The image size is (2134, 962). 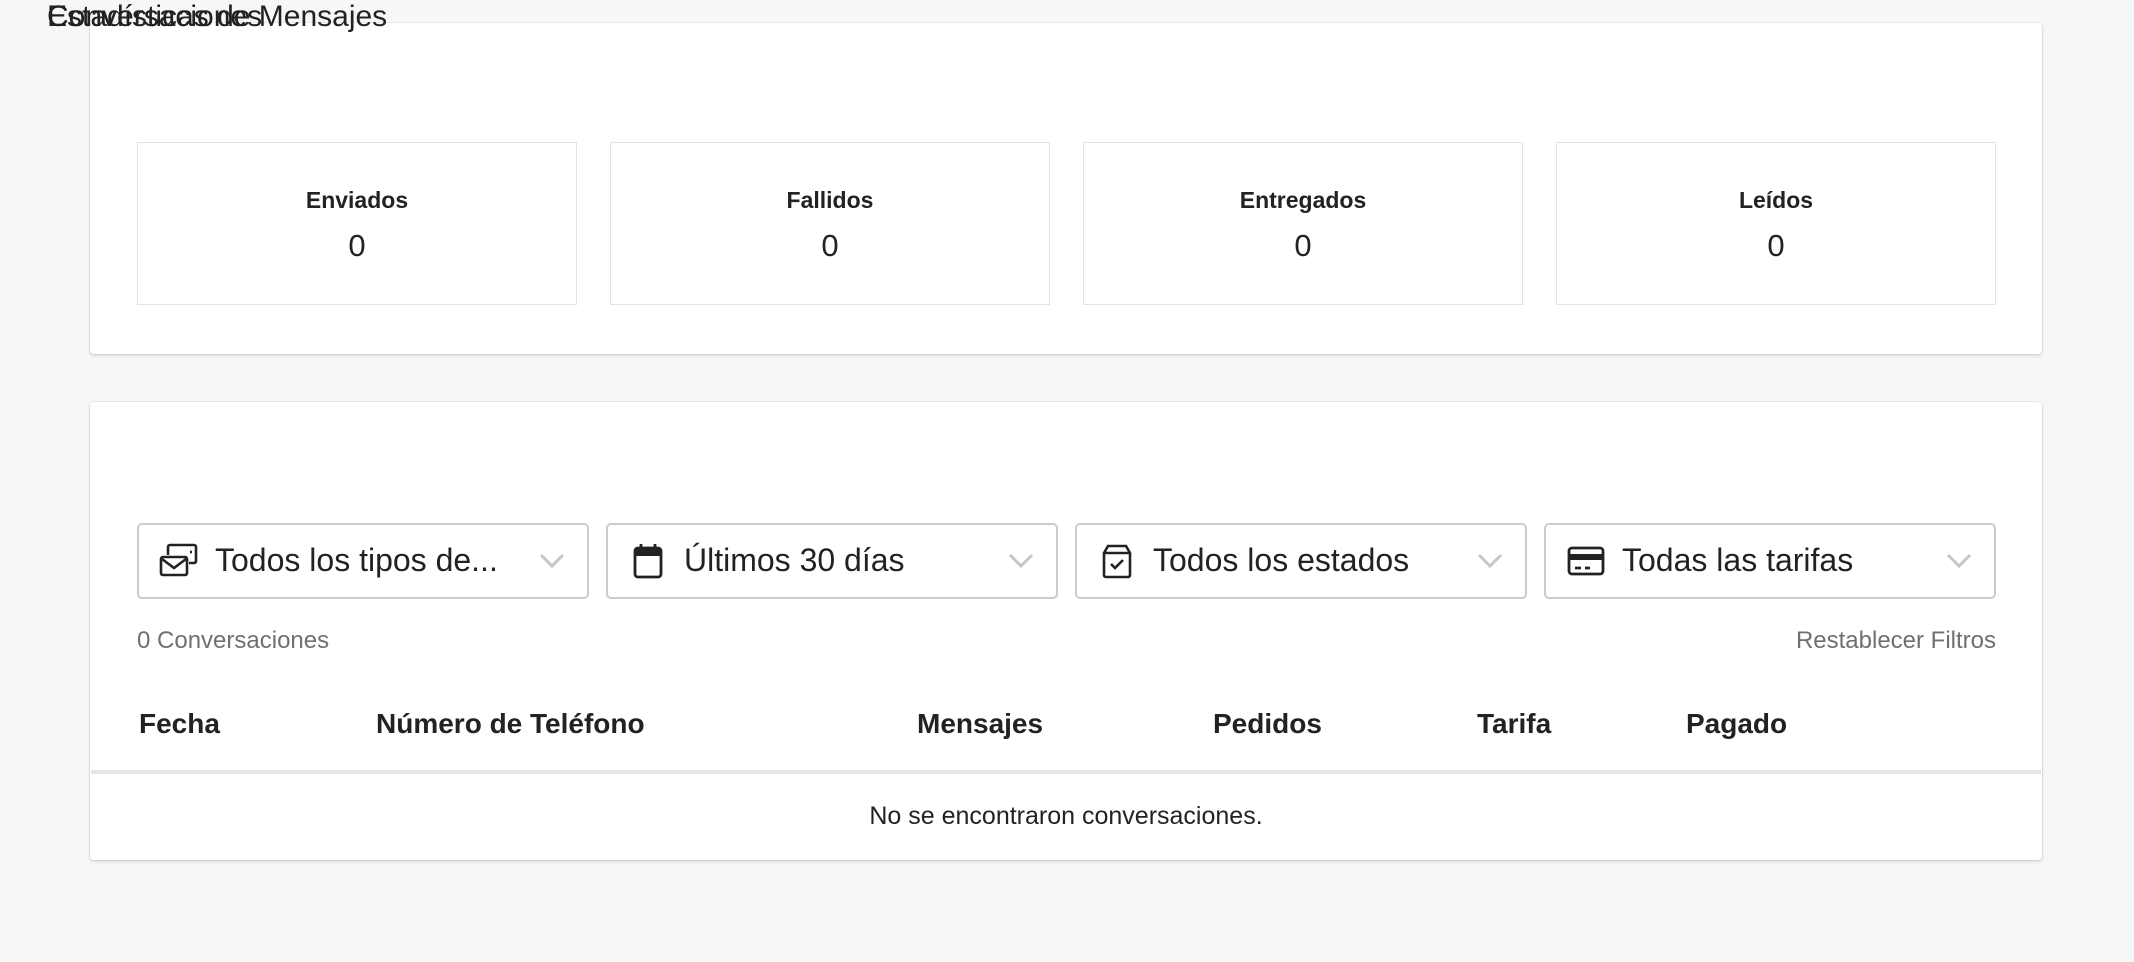 I want to click on stat-delivered: Entregados 0, so click(x=1303, y=223).